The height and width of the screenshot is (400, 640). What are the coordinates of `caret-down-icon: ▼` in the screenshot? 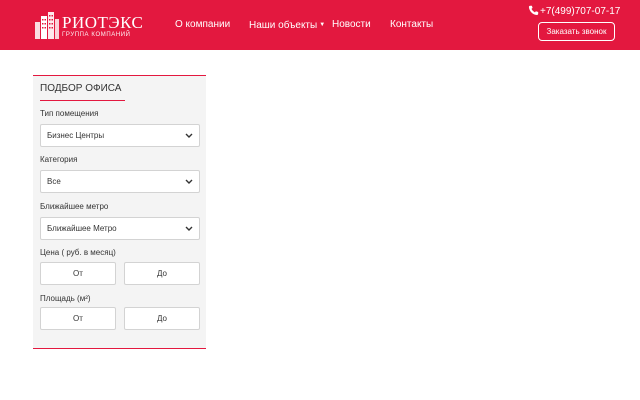 It's located at (322, 25).